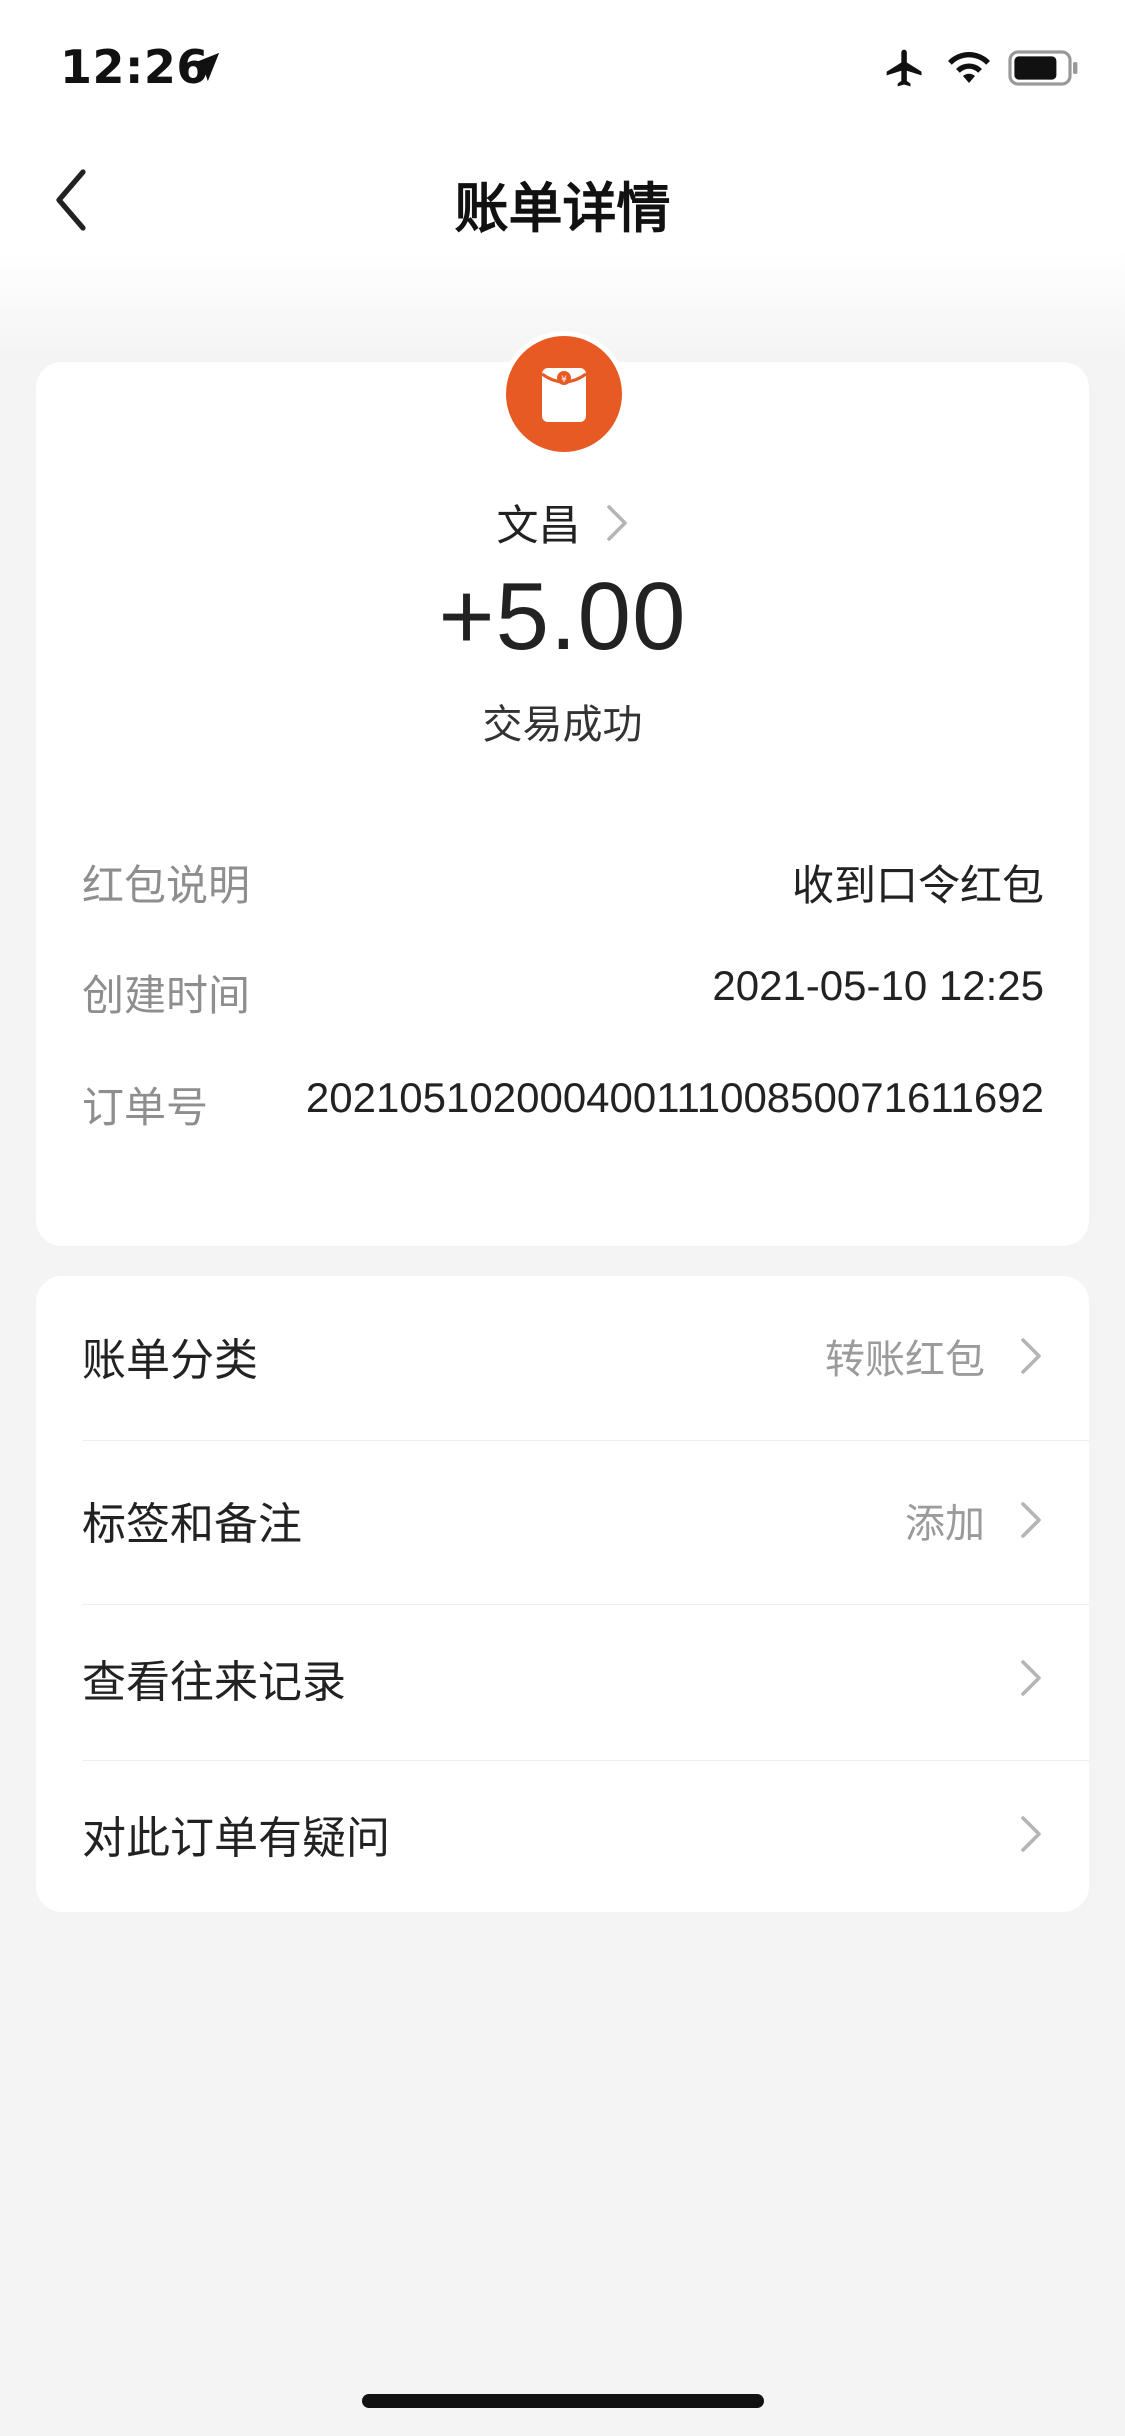 This screenshot has height=2436, width=1125. What do you see at coordinates (170, 1360) in the screenshot?
I see `menu-label: 账单分类` at bounding box center [170, 1360].